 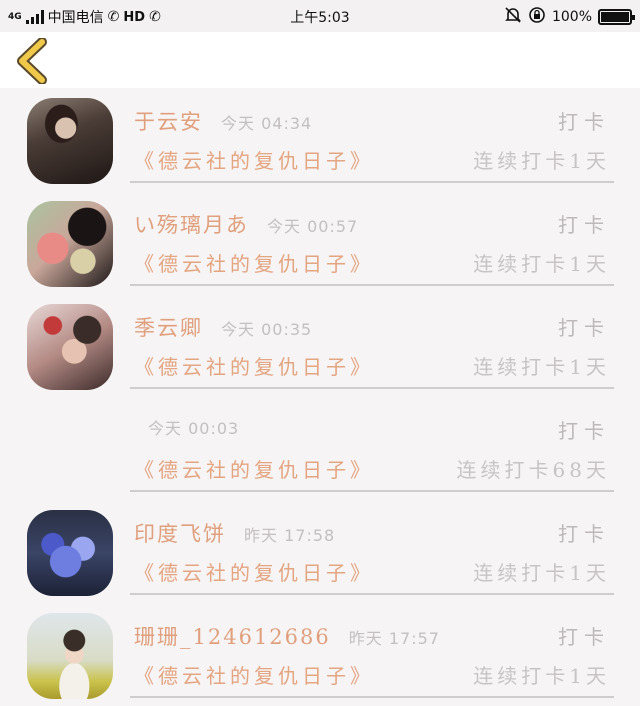 What do you see at coordinates (320, 242) in the screenshot?
I see `list-item: い殇璃月あ 今天 00:57 打卡 《德云社的复仇日子》 连续打卡1天` at bounding box center [320, 242].